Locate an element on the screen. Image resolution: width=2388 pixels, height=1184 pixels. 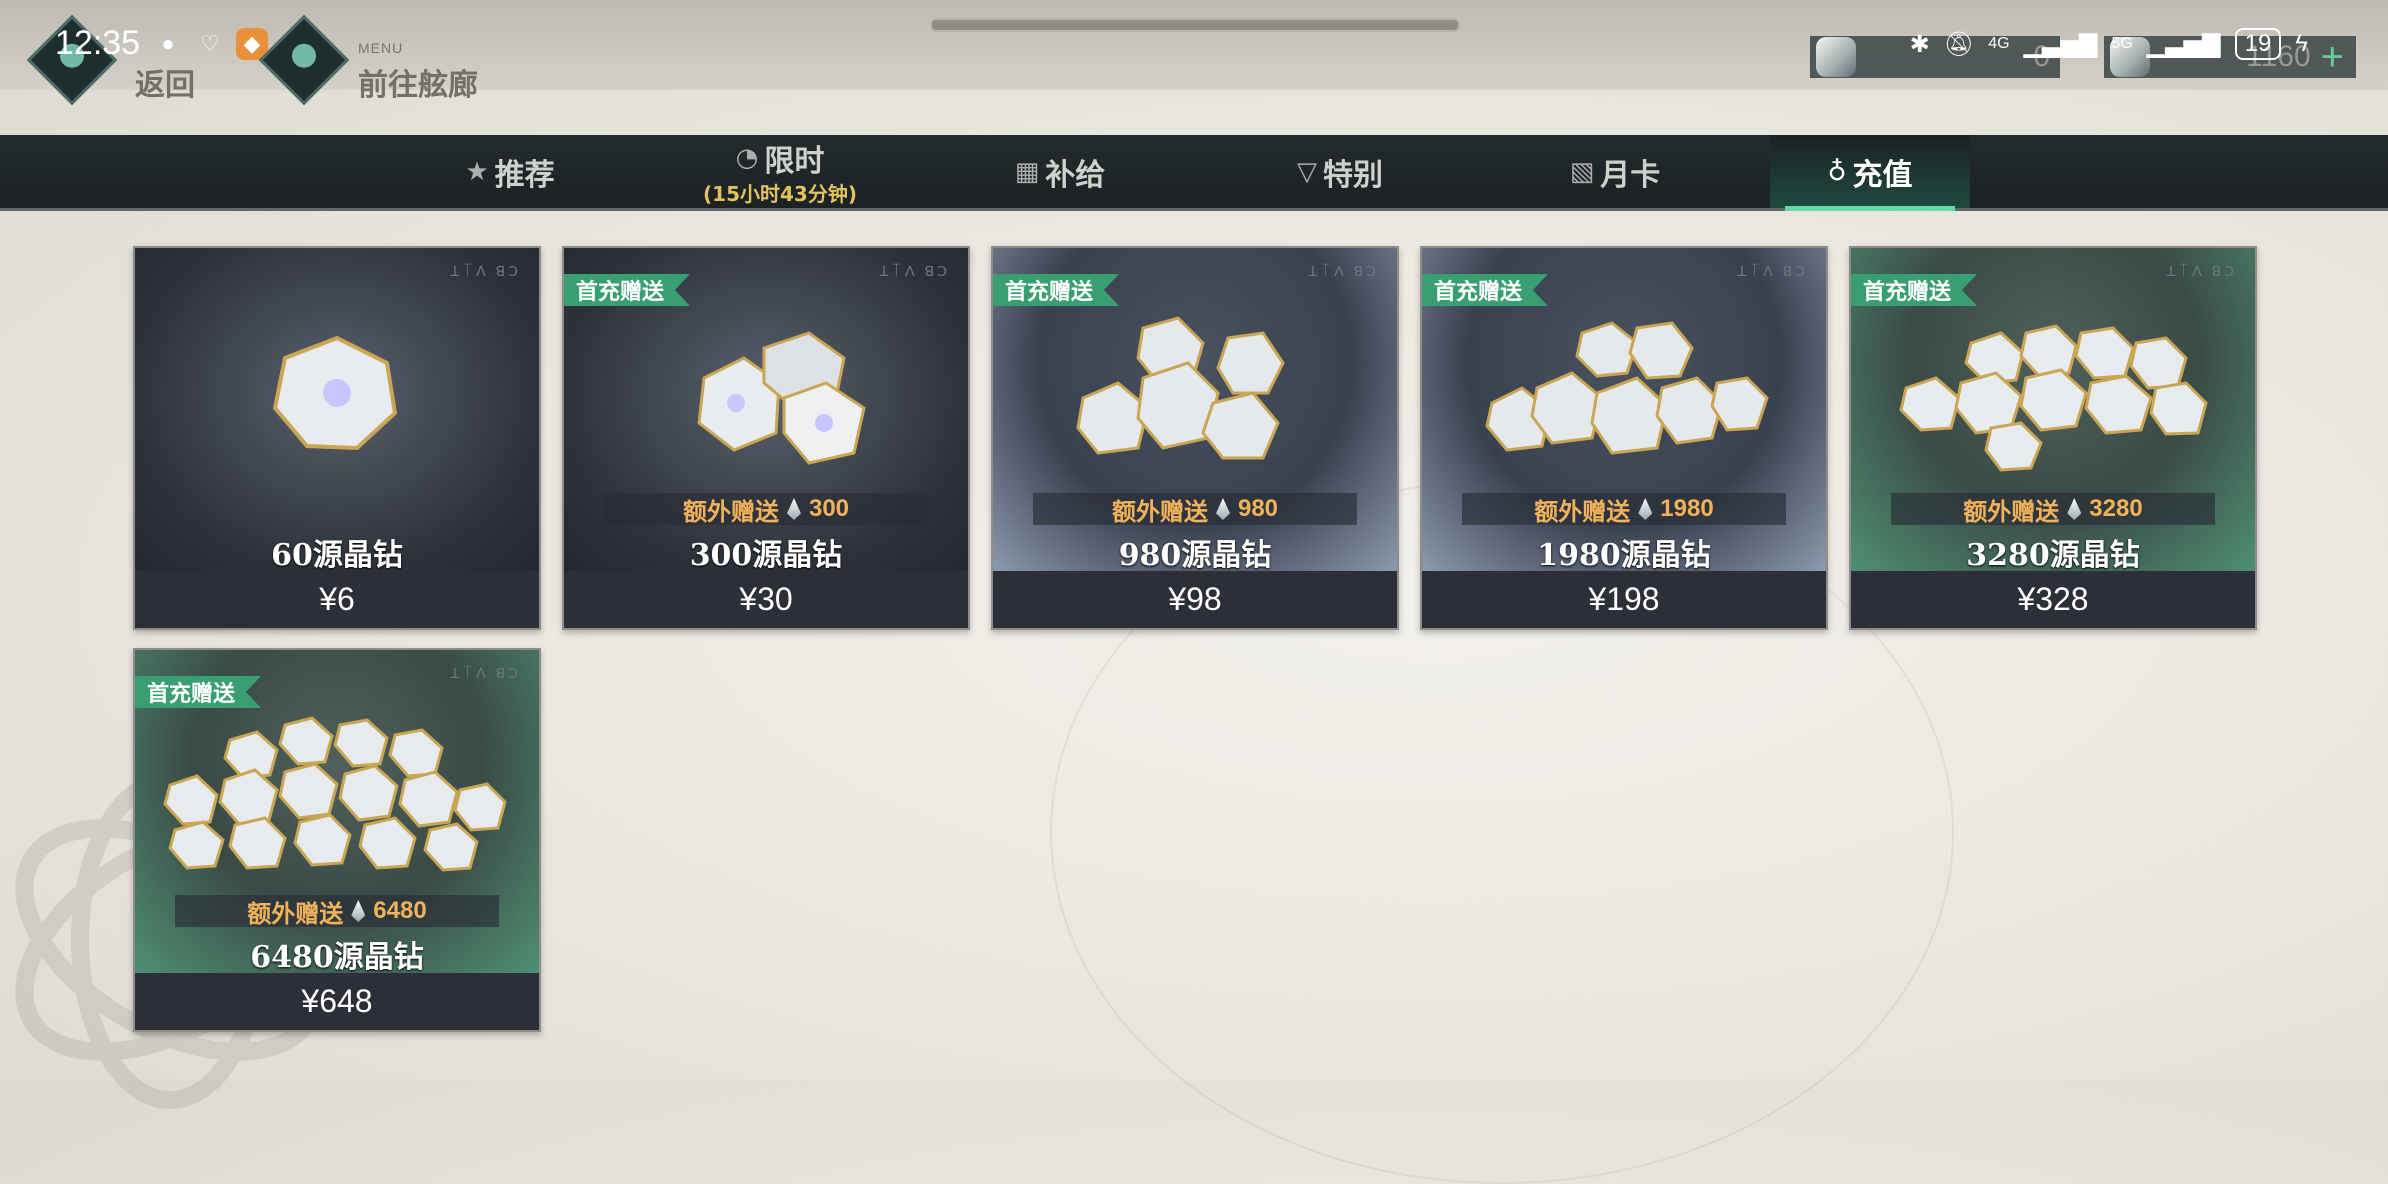
price-button: ¥30 is located at coordinates (766, 599).